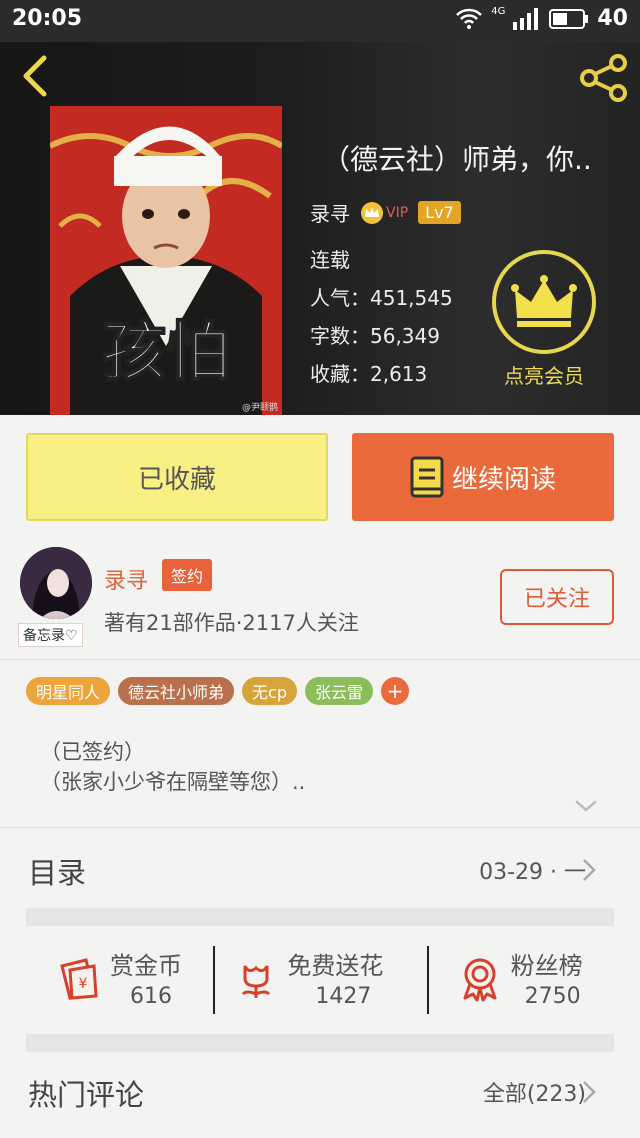  I want to click on book-icon, so click(427, 477).